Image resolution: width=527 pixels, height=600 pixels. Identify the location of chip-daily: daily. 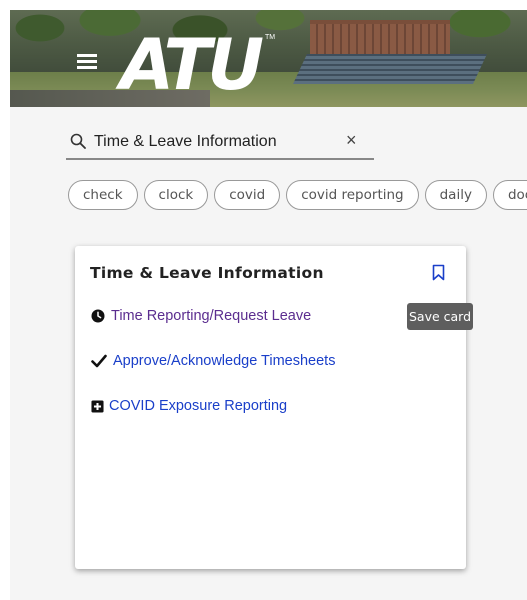
(455, 195).